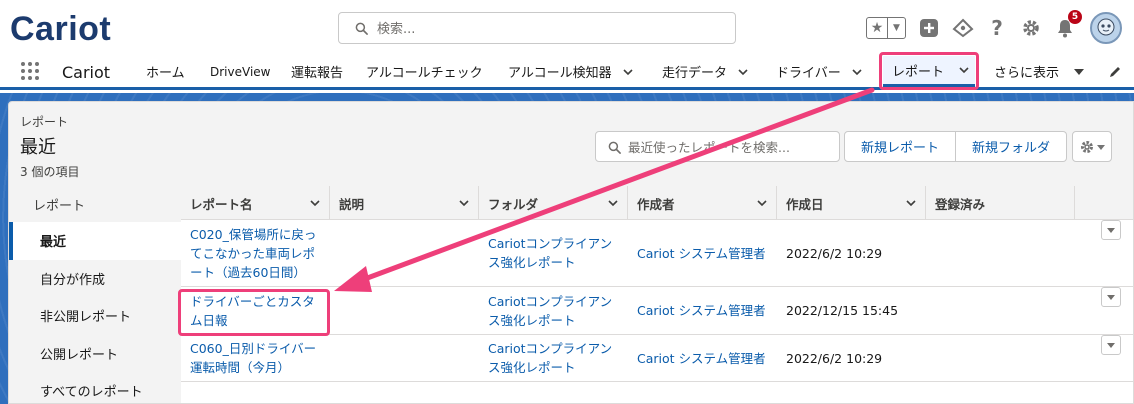 Image resolution: width=1134 pixels, height=404 pixels. I want to click on report-search, so click(717, 146).